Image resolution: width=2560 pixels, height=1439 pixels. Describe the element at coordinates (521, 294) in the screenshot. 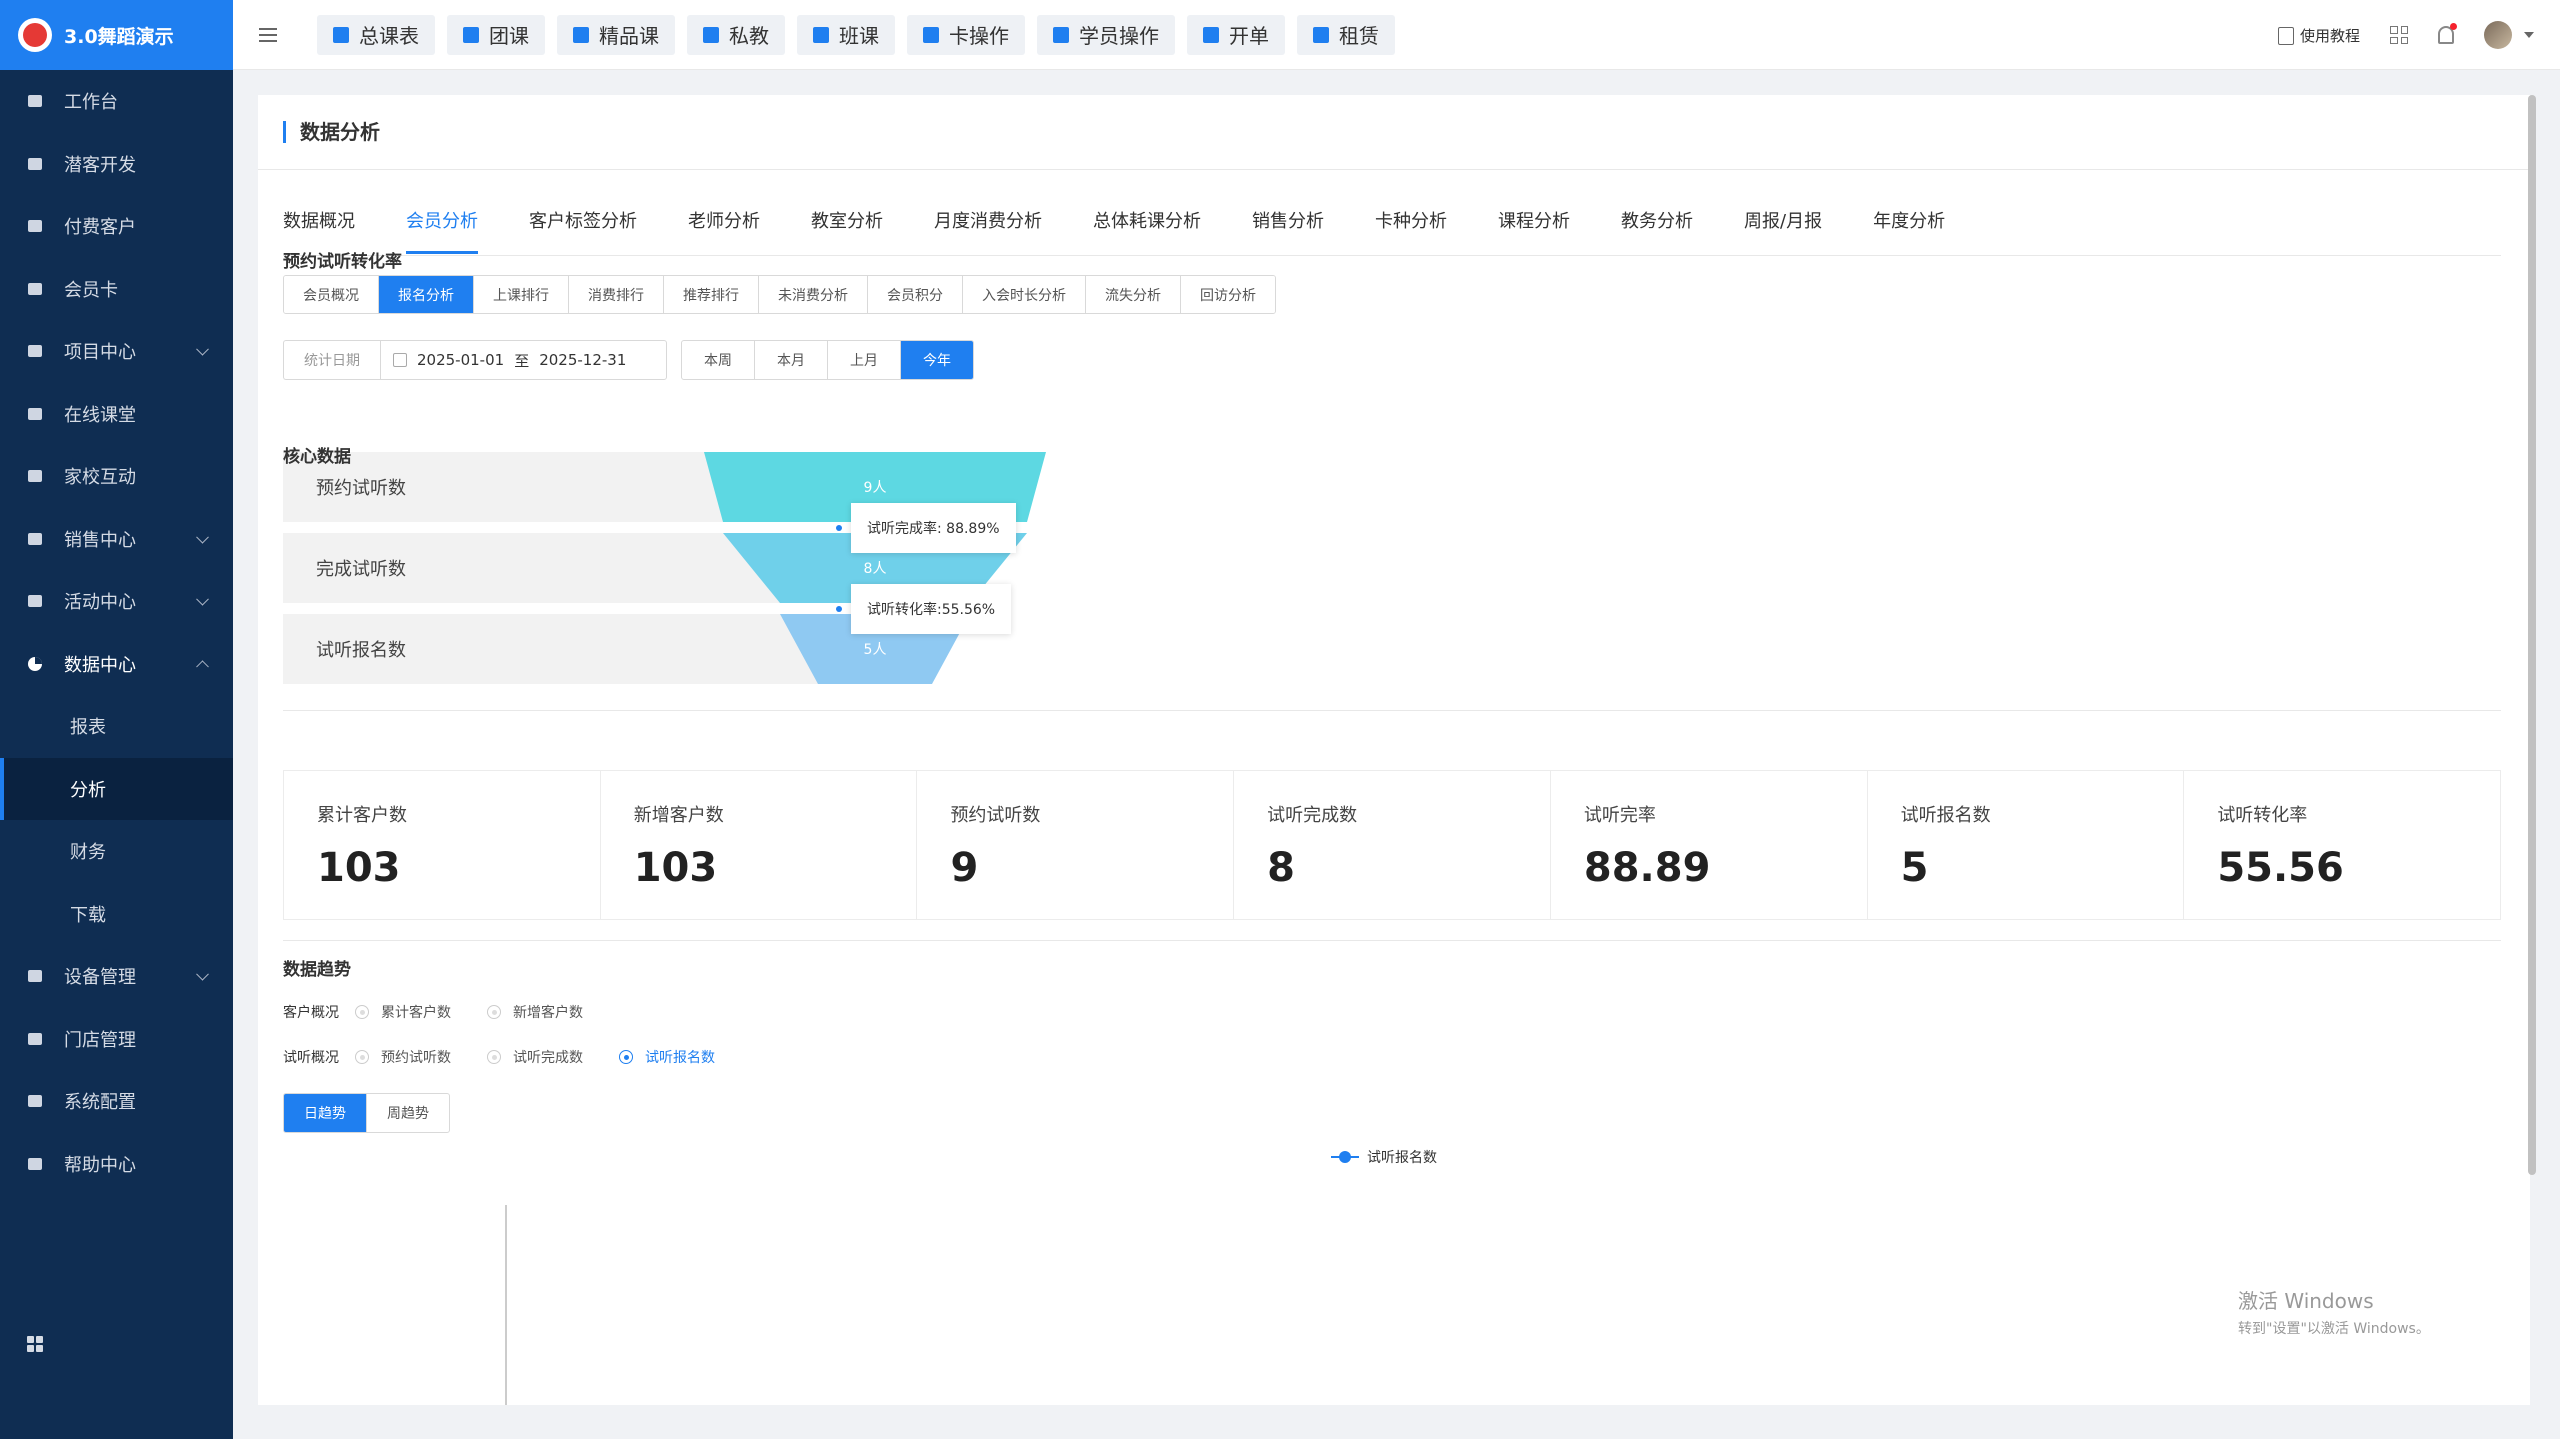

I see `subtab: 上课排行` at that location.